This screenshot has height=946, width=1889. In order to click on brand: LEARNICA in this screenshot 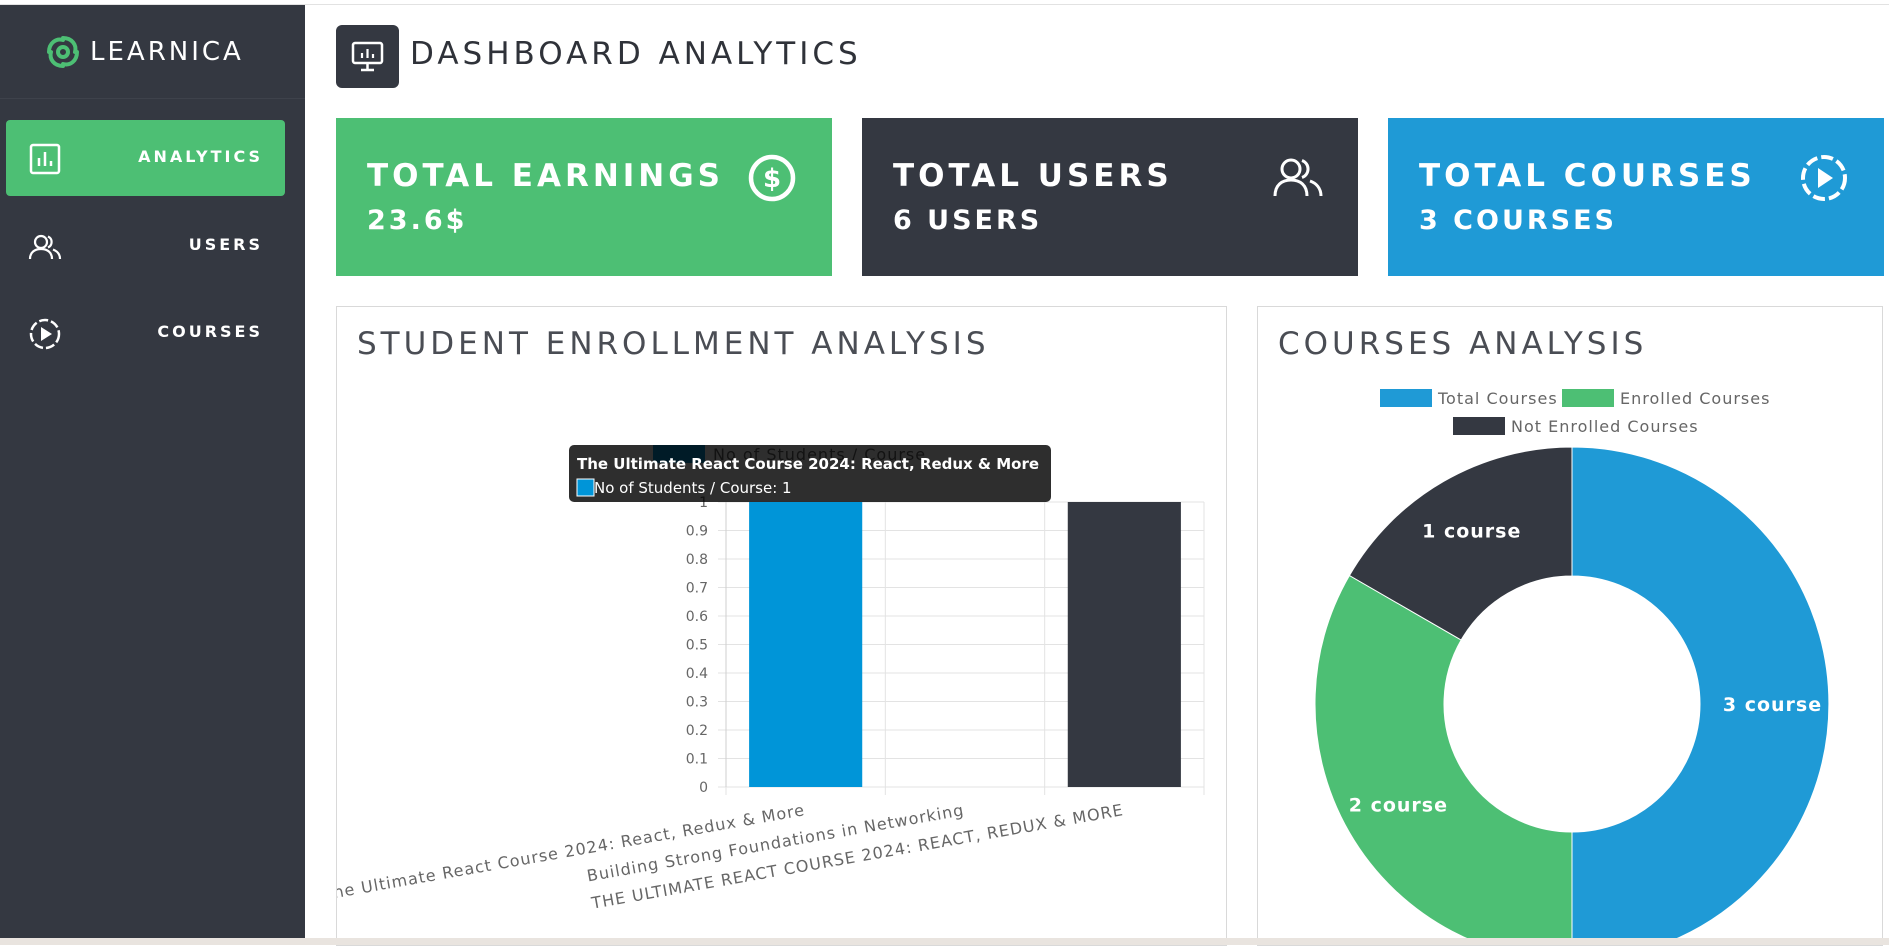, I will do `click(152, 52)`.